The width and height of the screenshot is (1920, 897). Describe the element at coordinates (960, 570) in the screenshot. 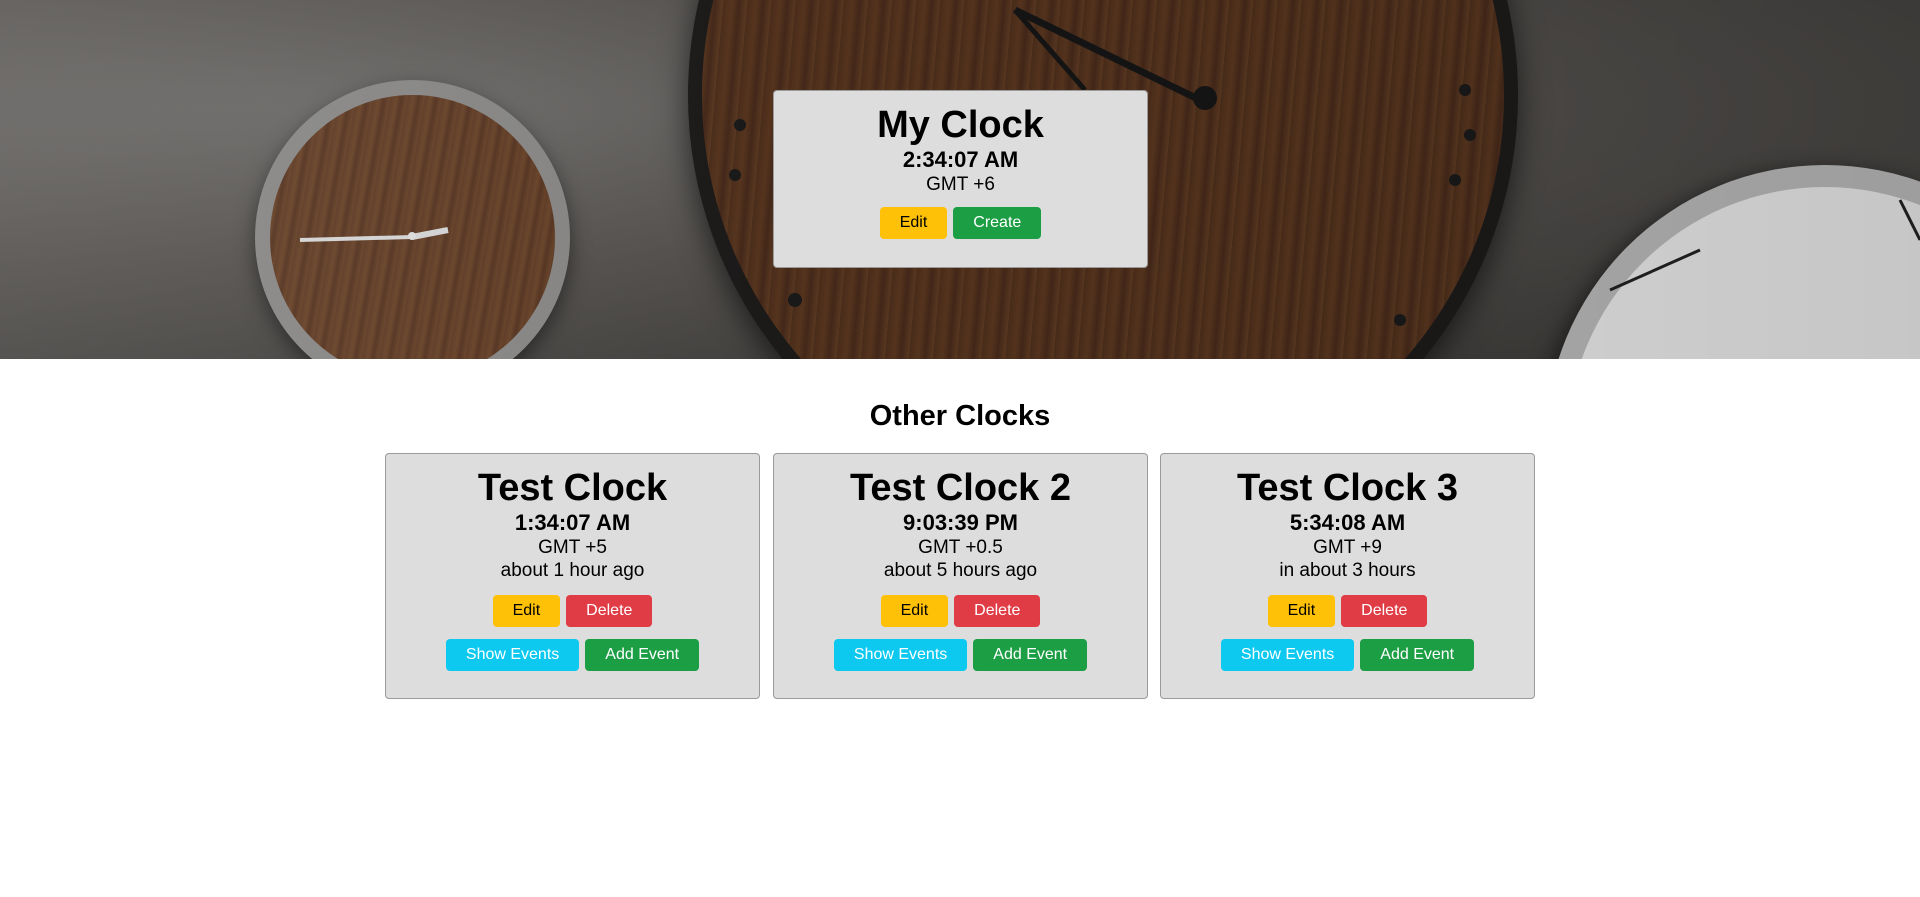

I see `clock-relative-time: about 5 hours ago` at that location.